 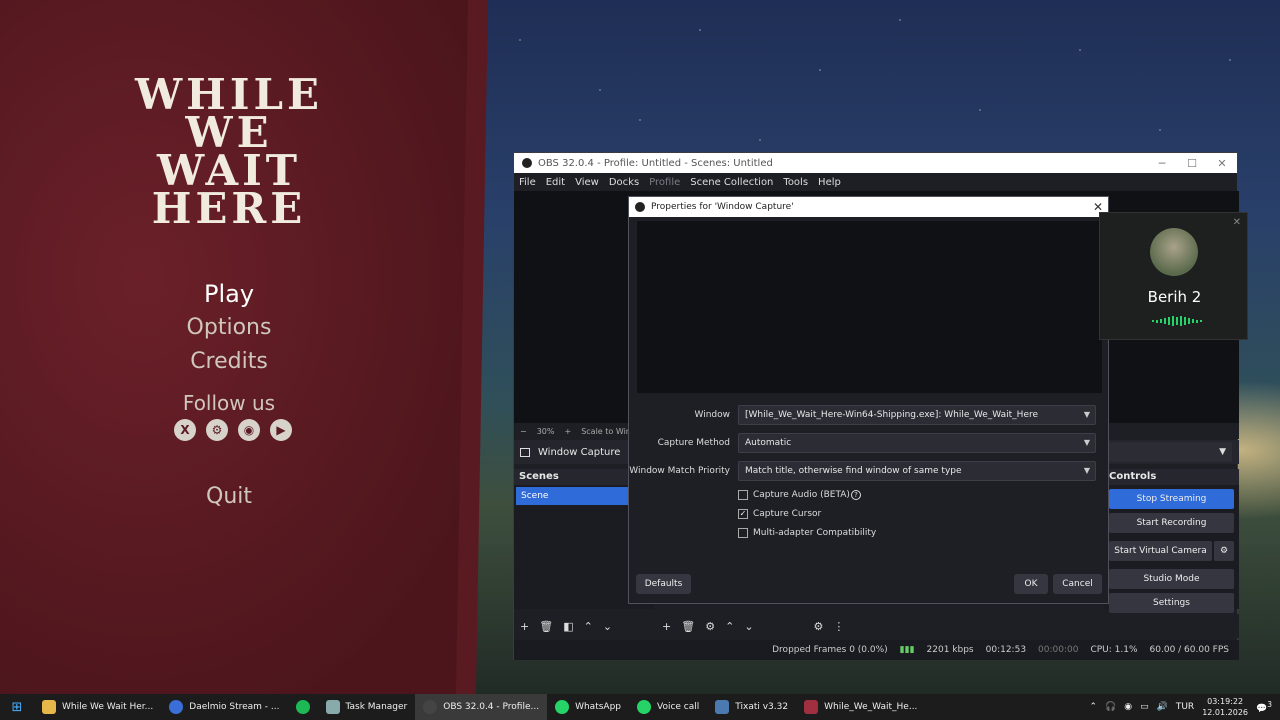 What do you see at coordinates (876, 626) in the screenshot?
I see `dock-toolbars: + 🗑 ◧ ⌃ ⌄ + 🗑 ⚙ ⌃ ⌄ ⚙ ⋮` at bounding box center [876, 626].